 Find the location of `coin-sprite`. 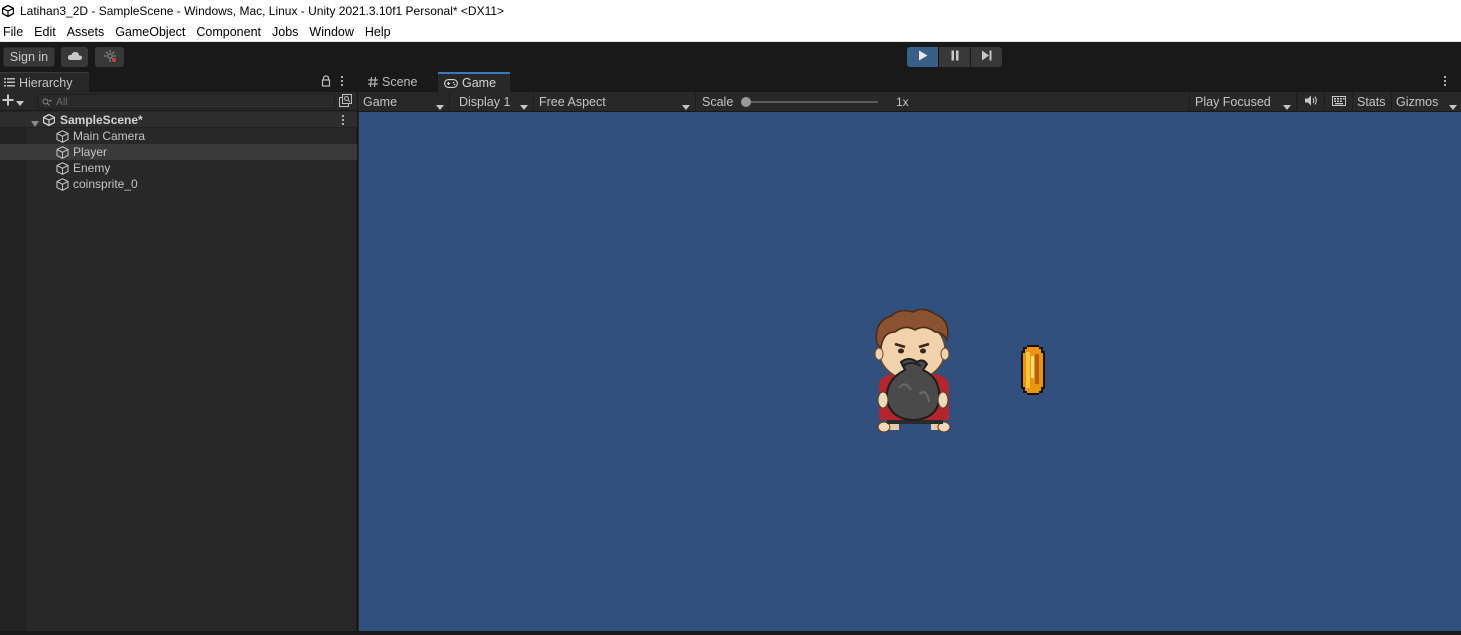

coin-sprite is located at coordinates (1033, 370).